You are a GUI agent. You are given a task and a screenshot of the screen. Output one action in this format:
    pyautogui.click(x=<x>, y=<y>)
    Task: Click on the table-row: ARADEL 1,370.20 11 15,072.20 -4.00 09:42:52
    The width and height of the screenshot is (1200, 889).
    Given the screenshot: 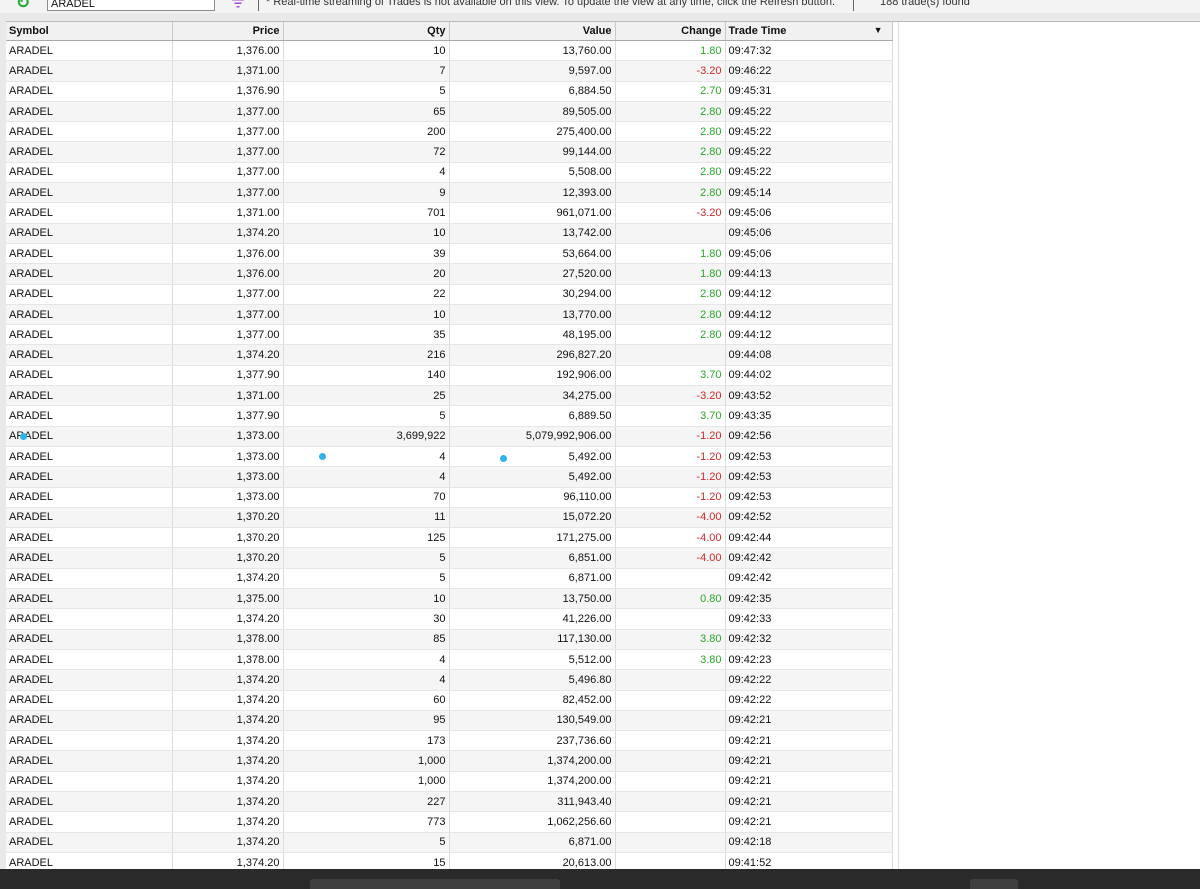 What is the action you would take?
    pyautogui.click(x=449, y=518)
    